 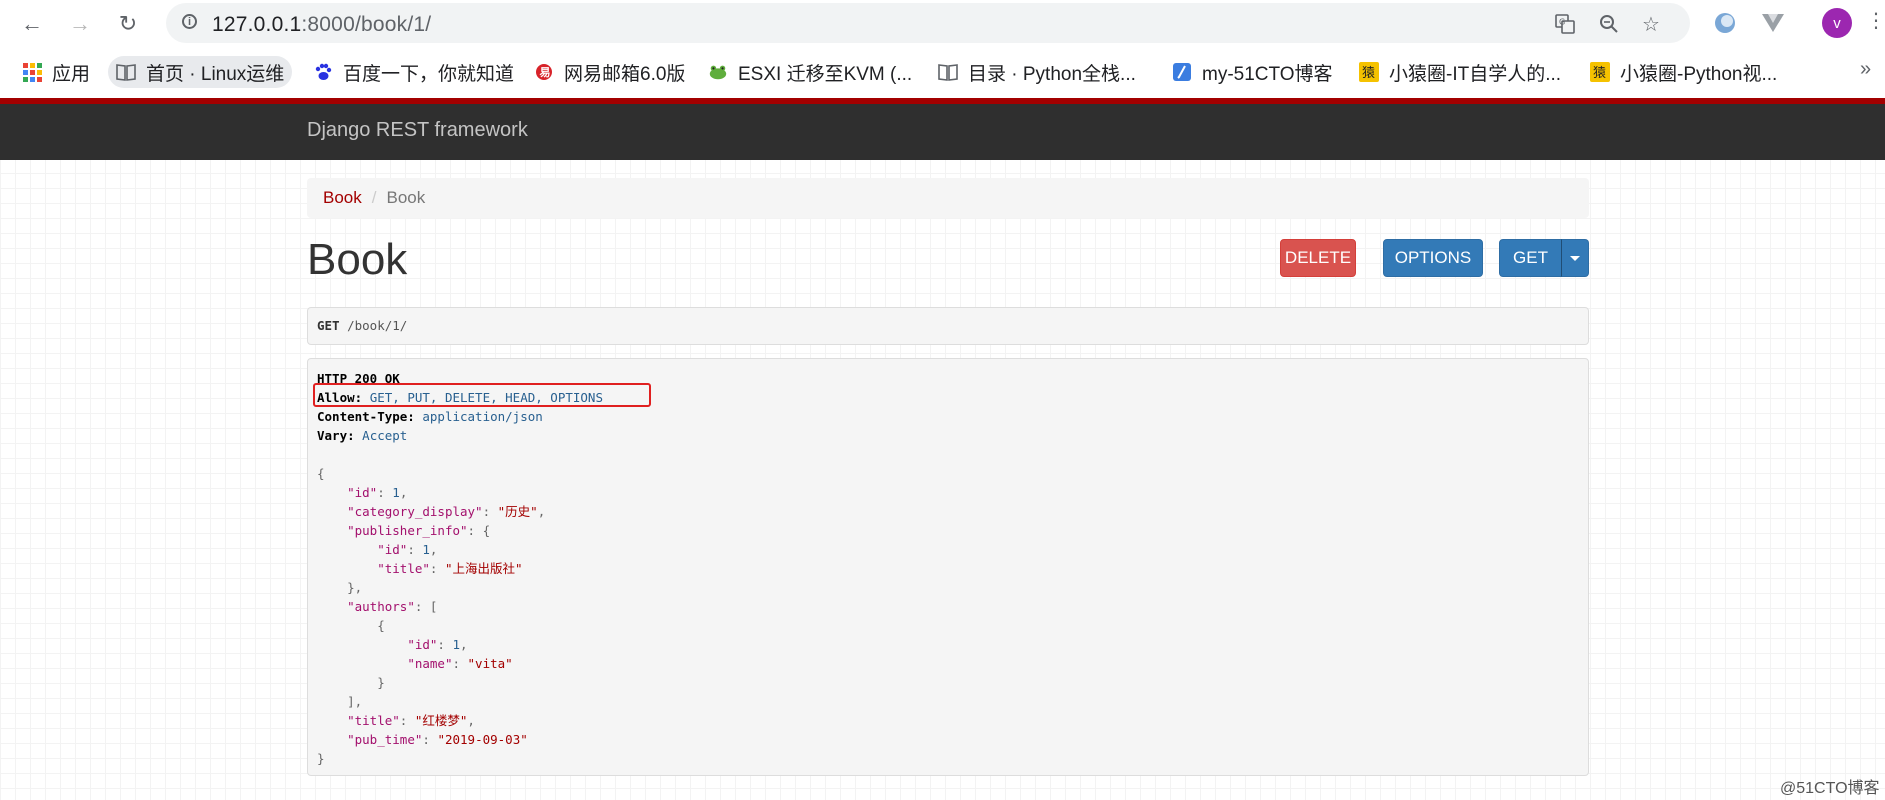 I want to click on header-key: Vary:, so click(x=336, y=435).